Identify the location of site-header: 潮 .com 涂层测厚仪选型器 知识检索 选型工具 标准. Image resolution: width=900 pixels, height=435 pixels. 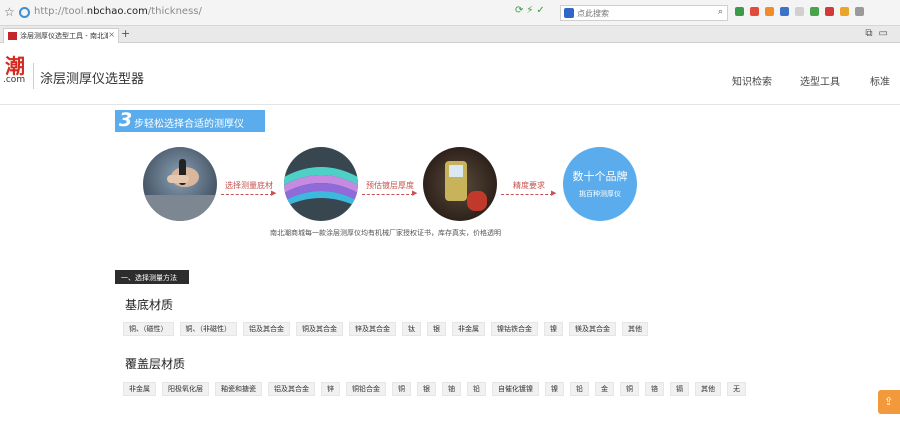
(450, 74).